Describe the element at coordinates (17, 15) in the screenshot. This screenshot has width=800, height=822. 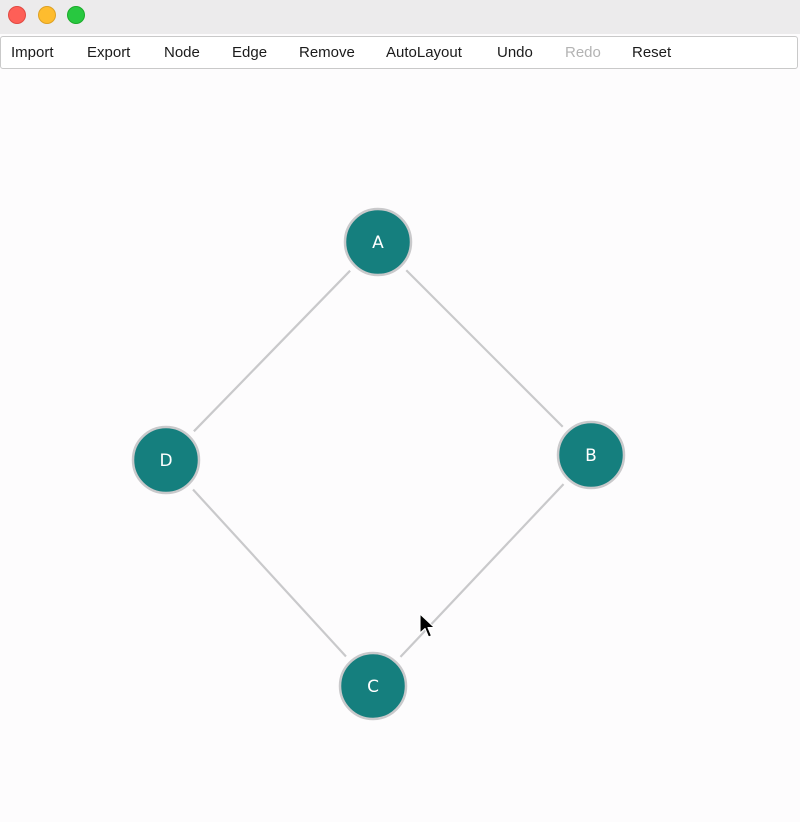
I see `close-window-button` at that location.